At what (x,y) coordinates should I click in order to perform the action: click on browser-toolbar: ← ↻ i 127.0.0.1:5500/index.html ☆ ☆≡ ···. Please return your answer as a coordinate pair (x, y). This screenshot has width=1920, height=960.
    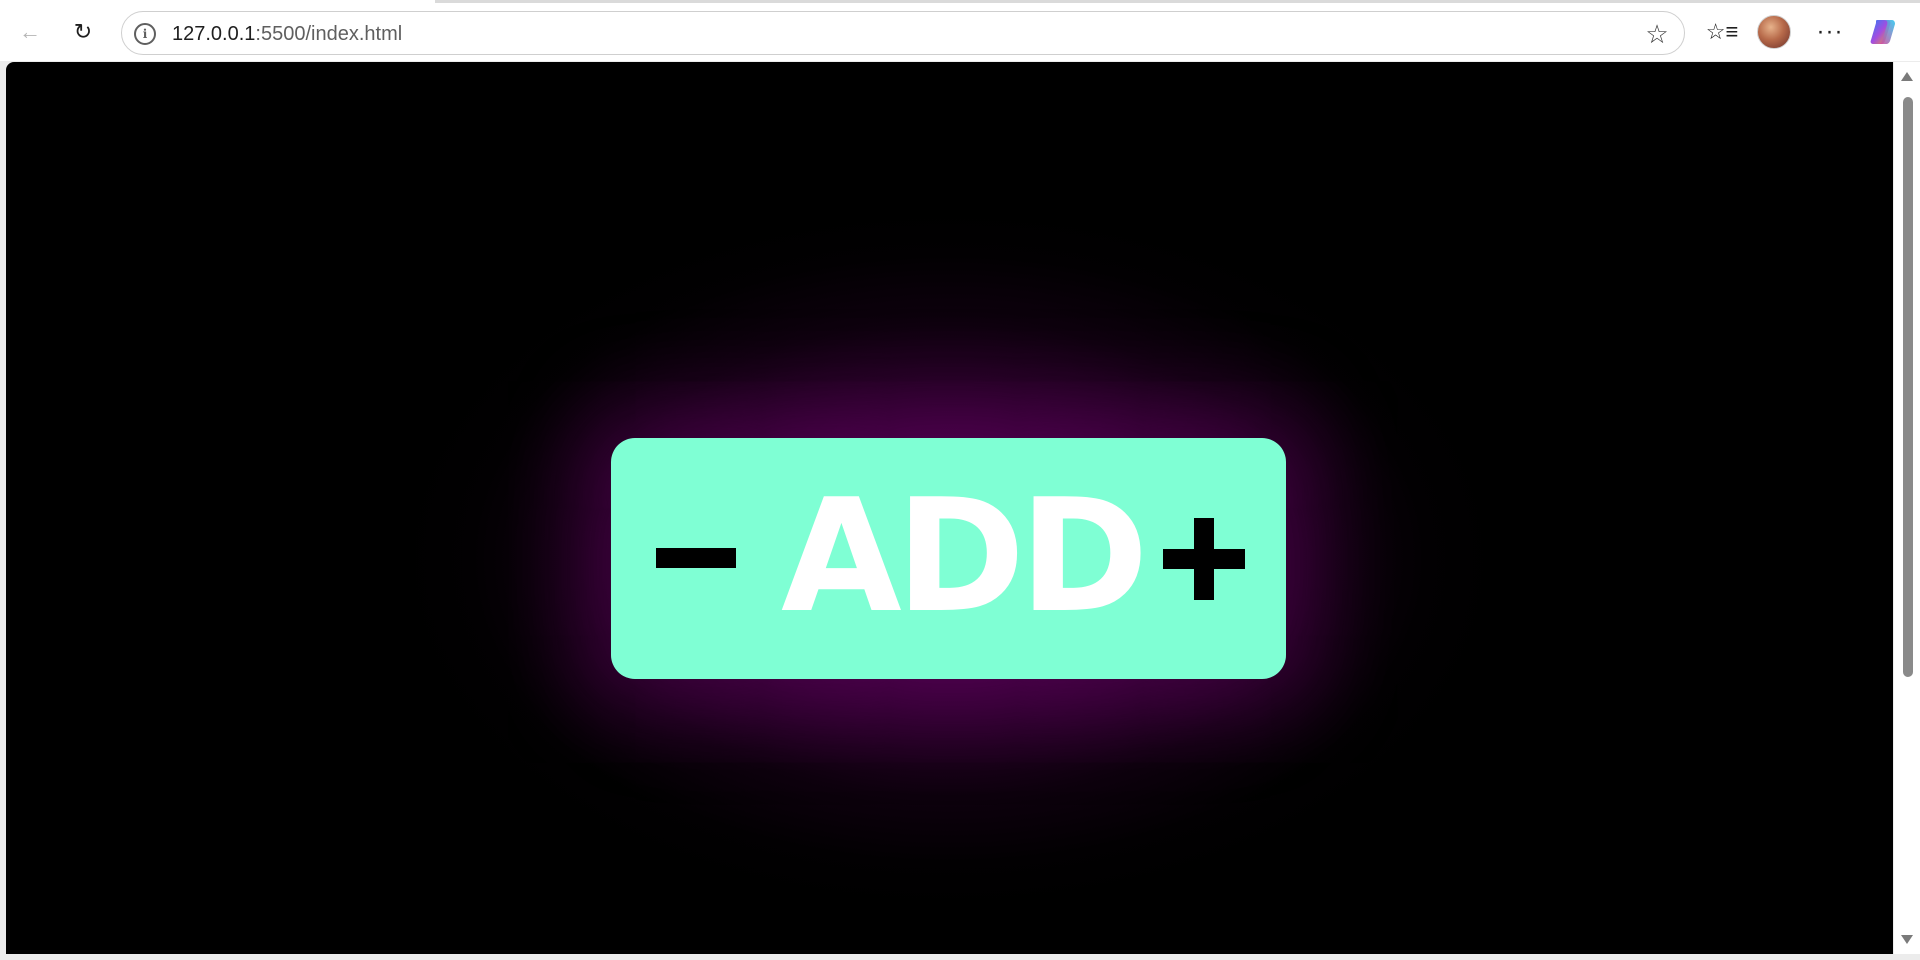
    Looking at the image, I should click on (960, 32).